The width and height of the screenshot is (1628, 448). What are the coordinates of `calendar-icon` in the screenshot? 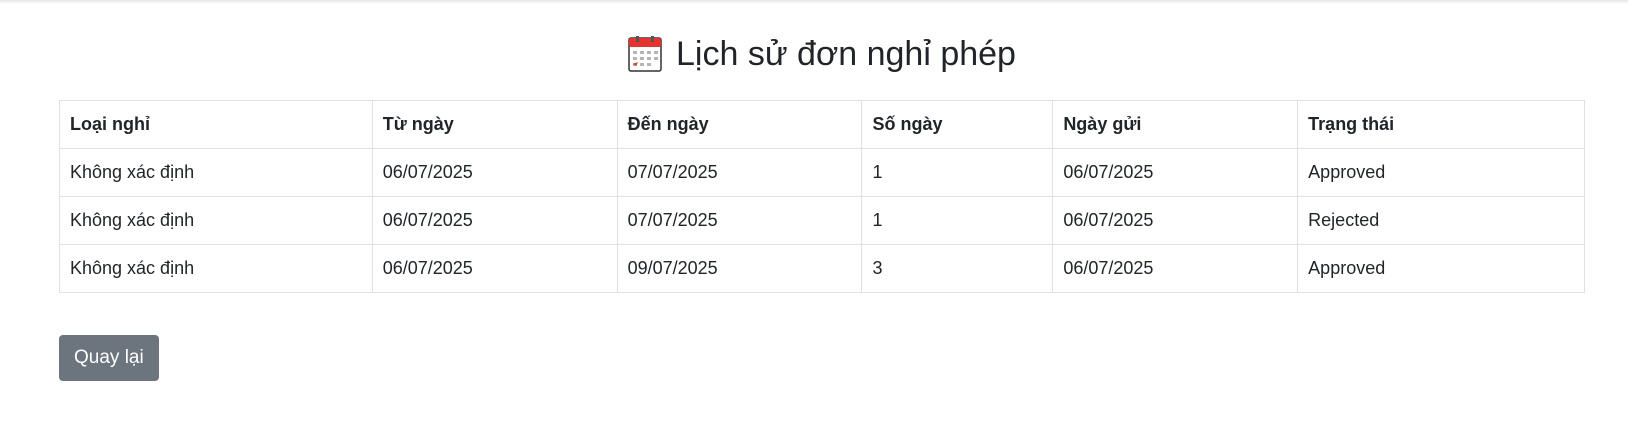 It's located at (645, 54).